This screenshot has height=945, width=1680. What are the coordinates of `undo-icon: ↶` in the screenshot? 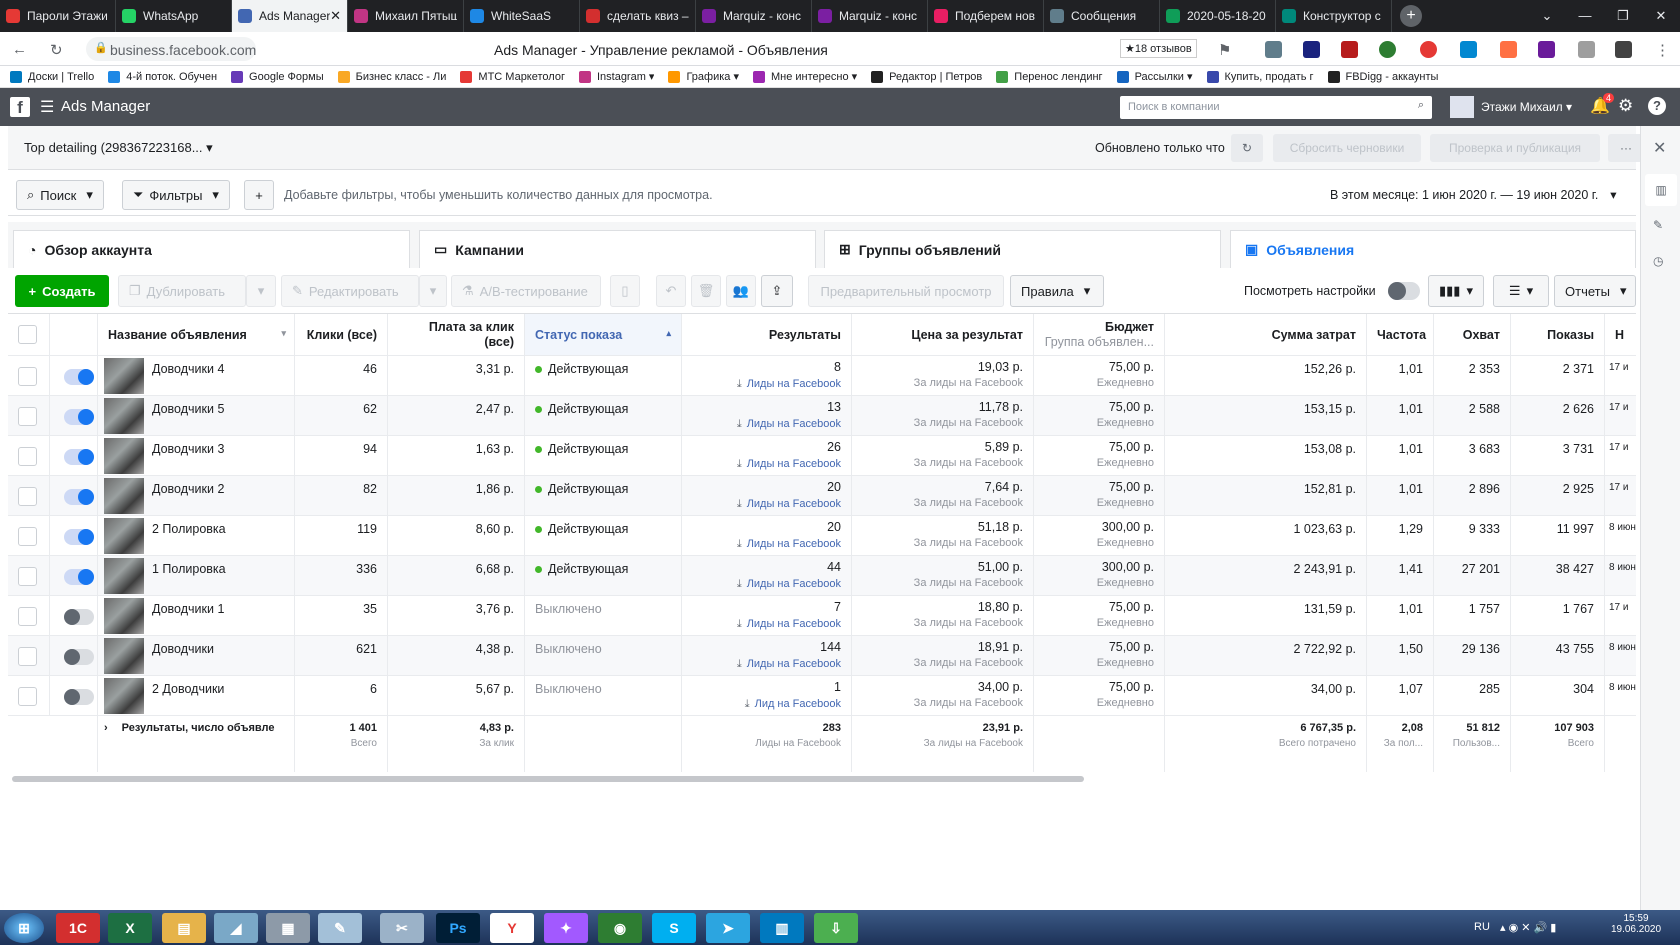 It's located at (671, 291).